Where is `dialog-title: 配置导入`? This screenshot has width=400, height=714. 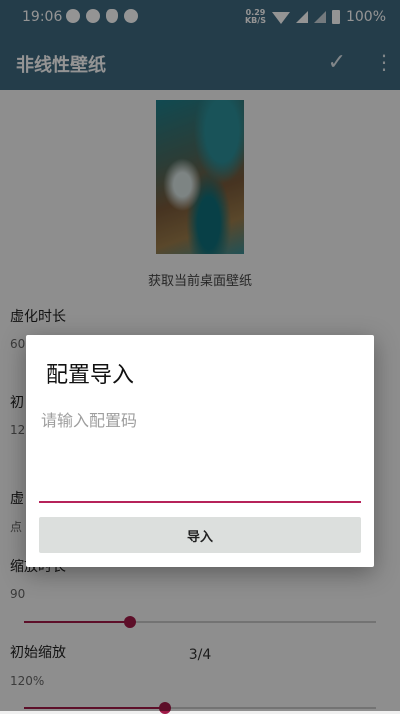
dialog-title: 配置导入 is located at coordinates (90, 375).